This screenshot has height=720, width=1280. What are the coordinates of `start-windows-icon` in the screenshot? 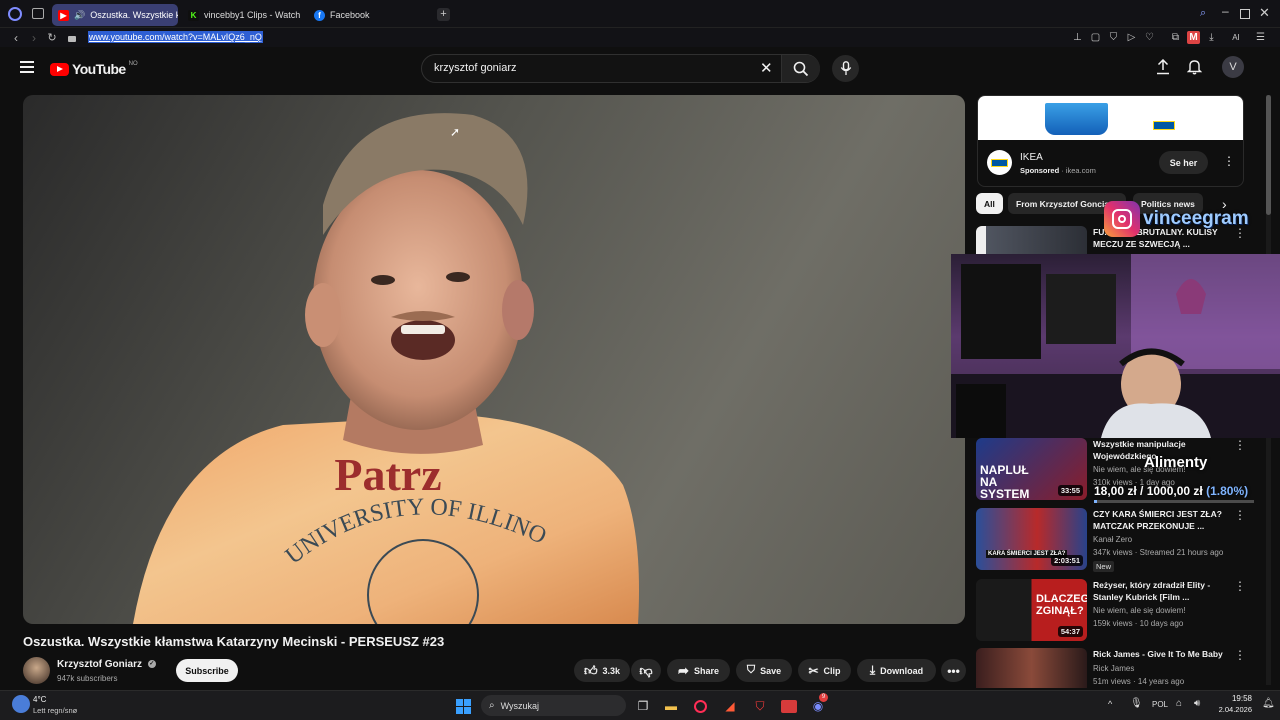 It's located at (463, 706).